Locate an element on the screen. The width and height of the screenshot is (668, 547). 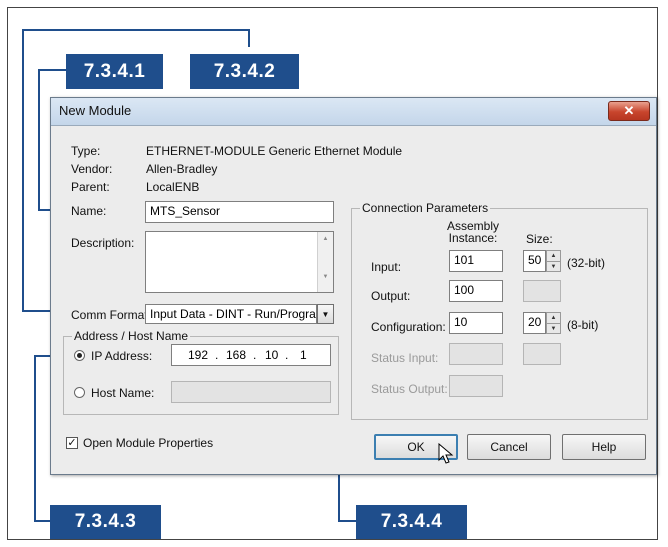
ip-address-label: IP Address: is located at coordinates (122, 356).